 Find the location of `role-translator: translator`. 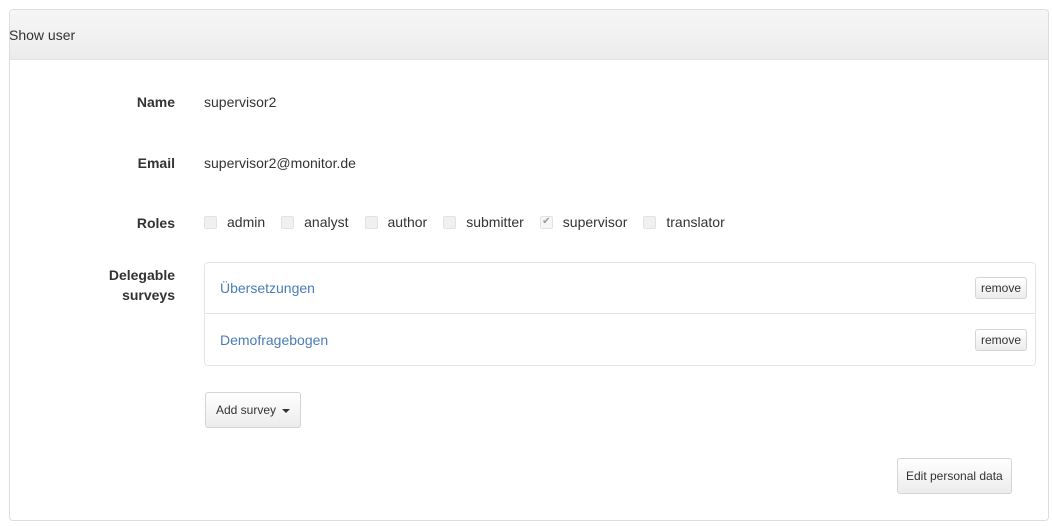

role-translator: translator is located at coordinates (684, 222).